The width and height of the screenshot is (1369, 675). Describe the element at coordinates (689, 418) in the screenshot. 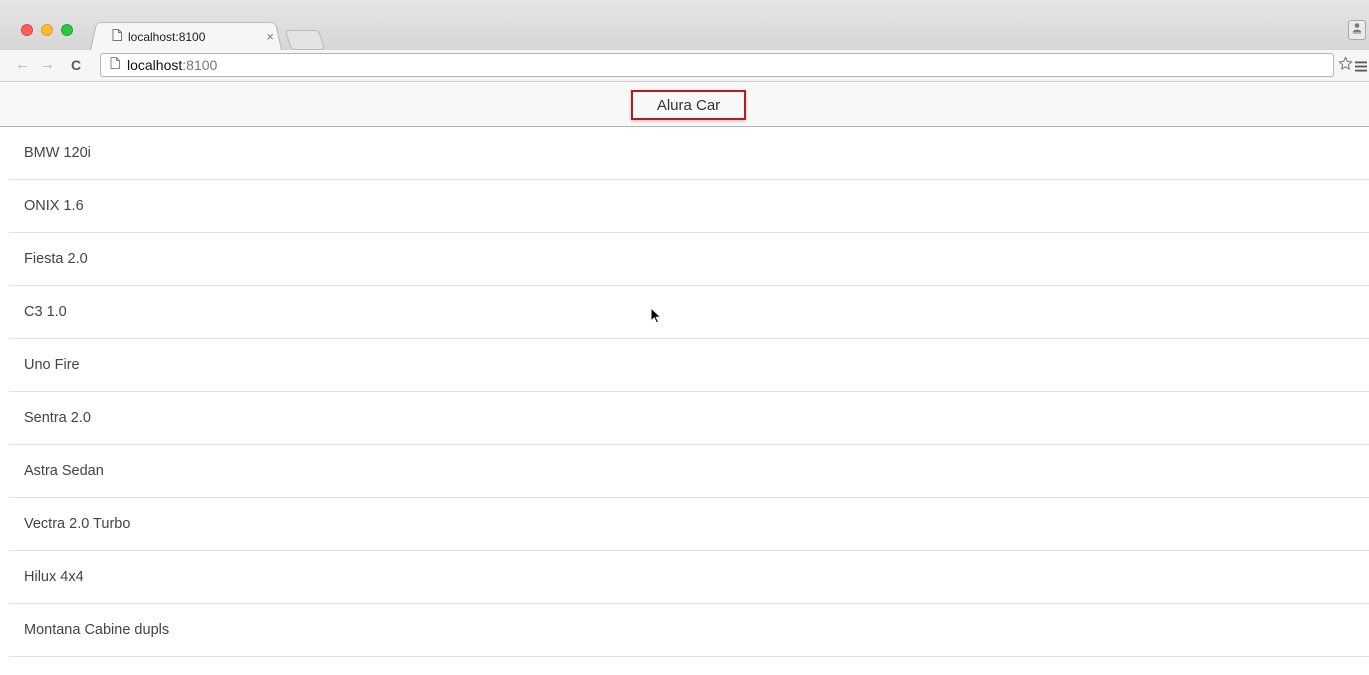

I see `list-item: Sentra 2.0` at that location.